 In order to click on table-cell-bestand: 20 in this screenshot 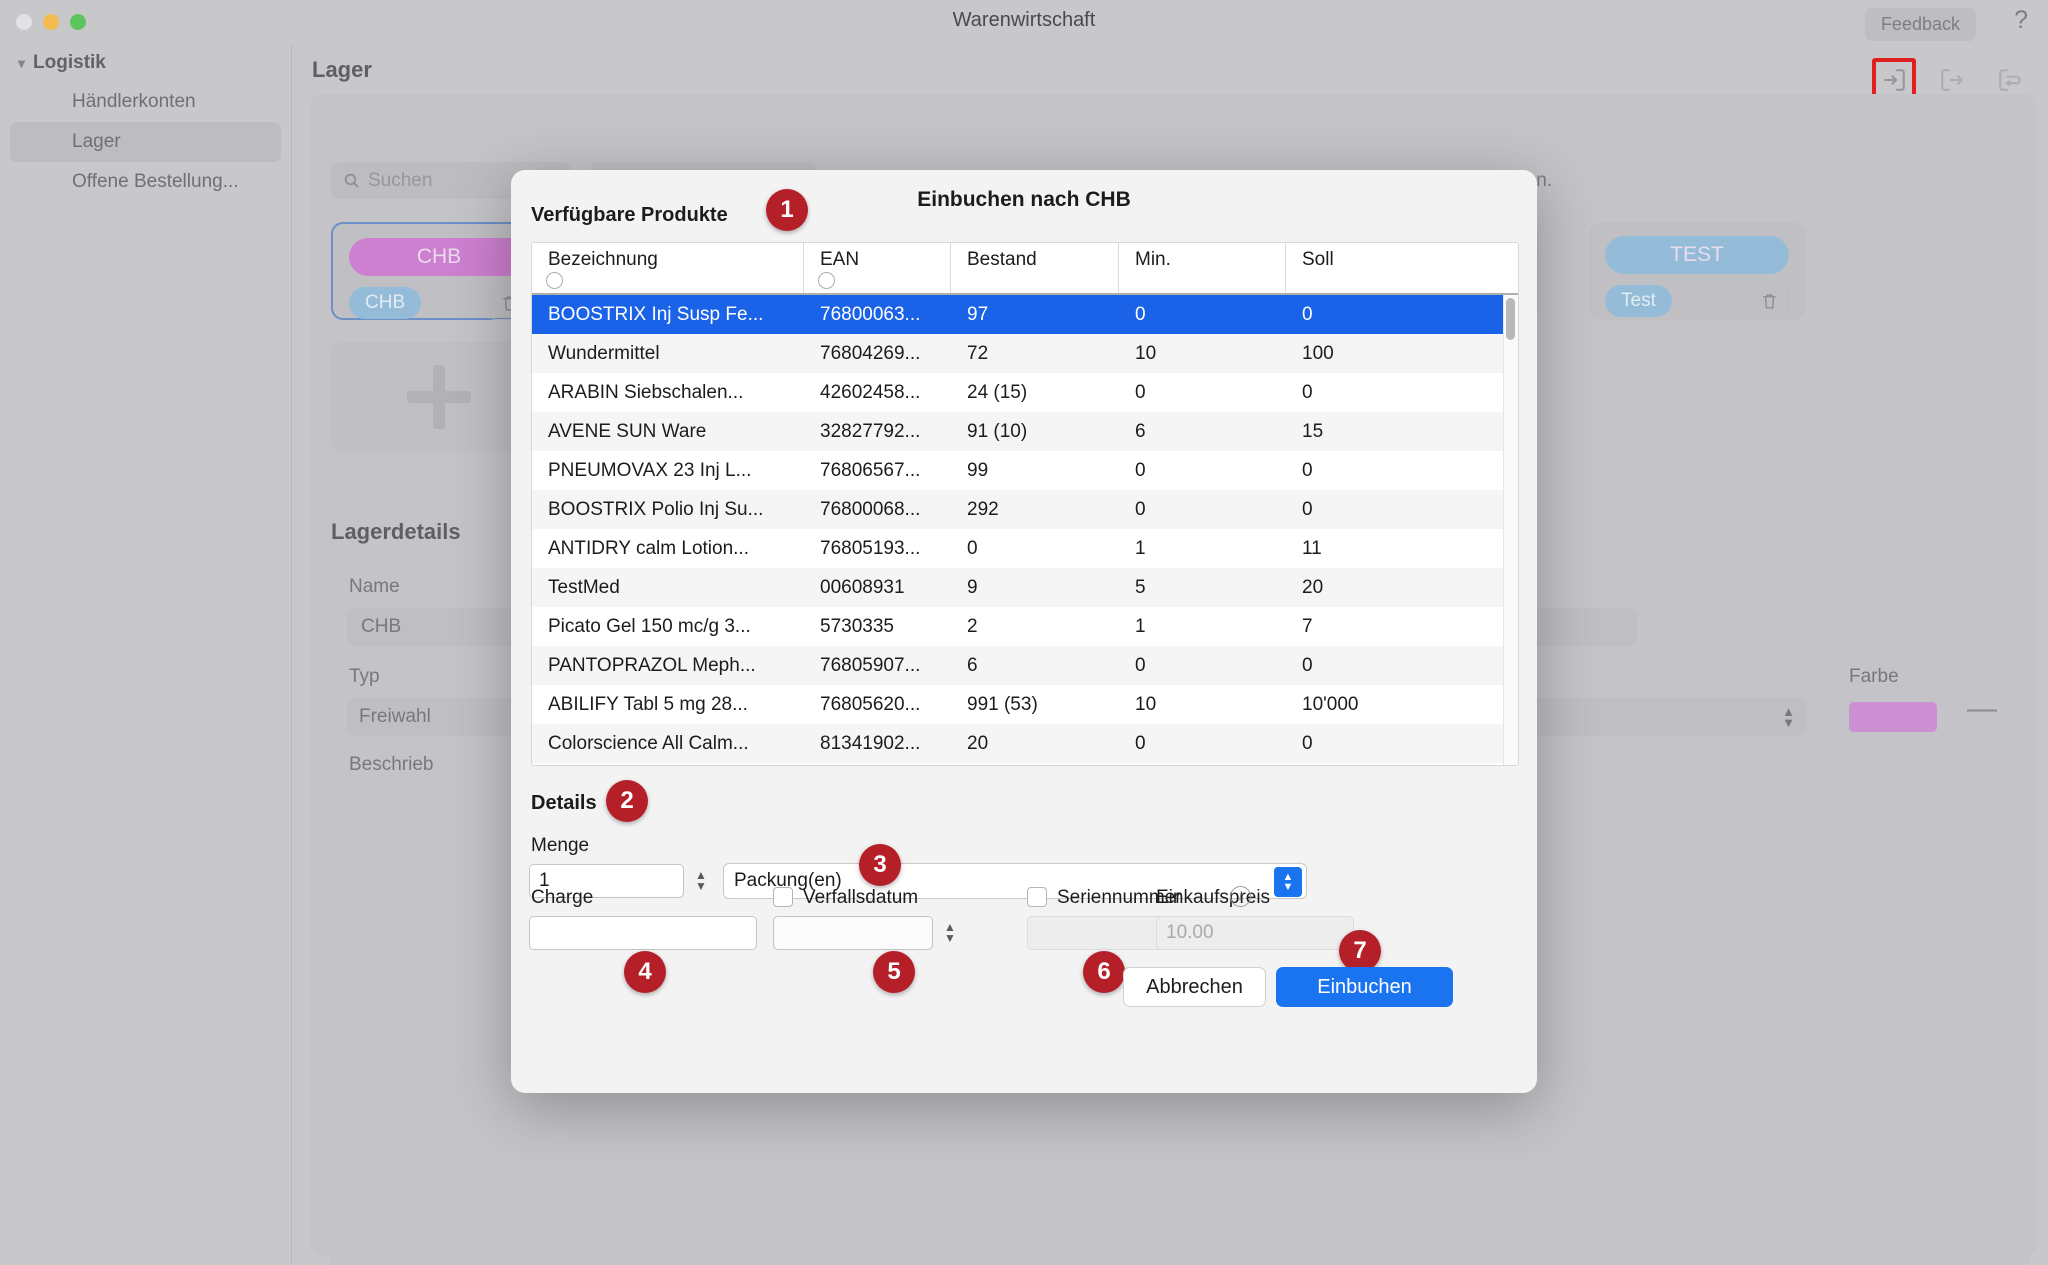, I will do `click(978, 743)`.